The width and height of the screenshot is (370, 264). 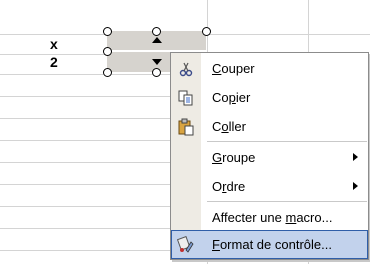 What do you see at coordinates (233, 68) in the screenshot?
I see `menu-item-label: Couper` at bounding box center [233, 68].